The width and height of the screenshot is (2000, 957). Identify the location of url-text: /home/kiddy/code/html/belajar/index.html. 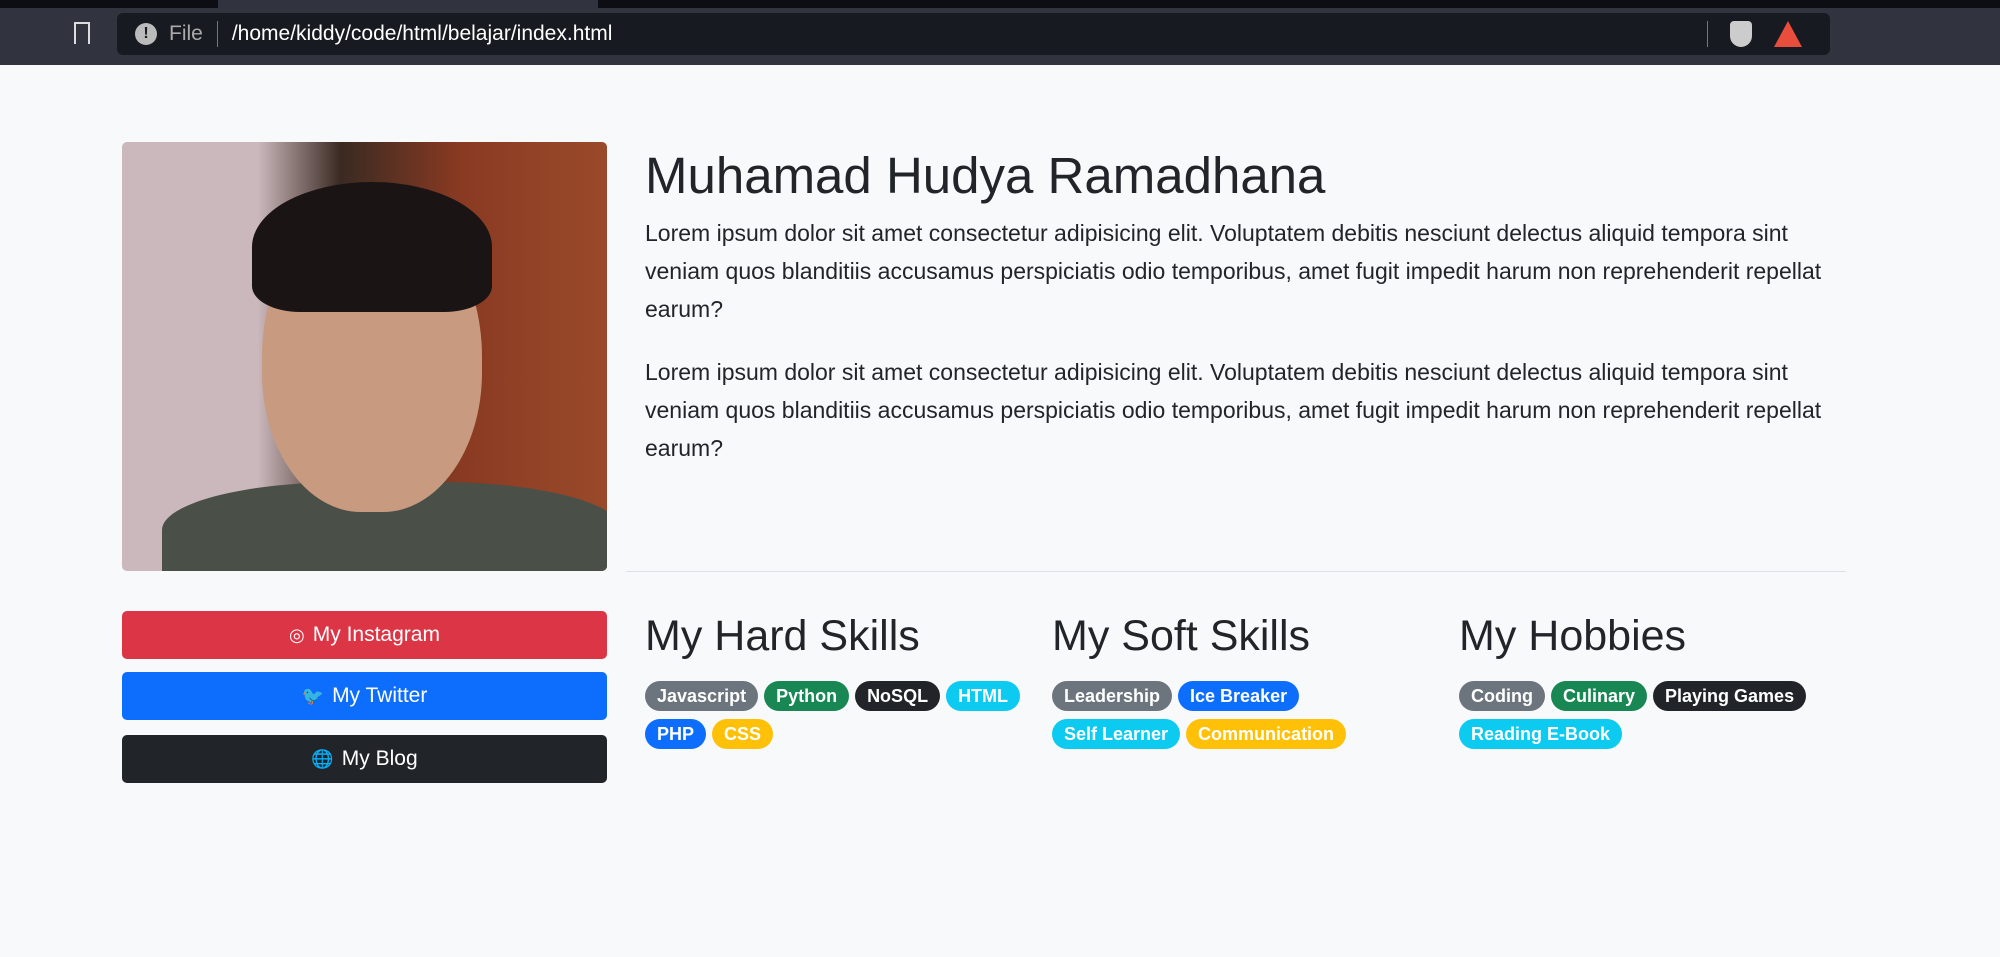
(422, 34).